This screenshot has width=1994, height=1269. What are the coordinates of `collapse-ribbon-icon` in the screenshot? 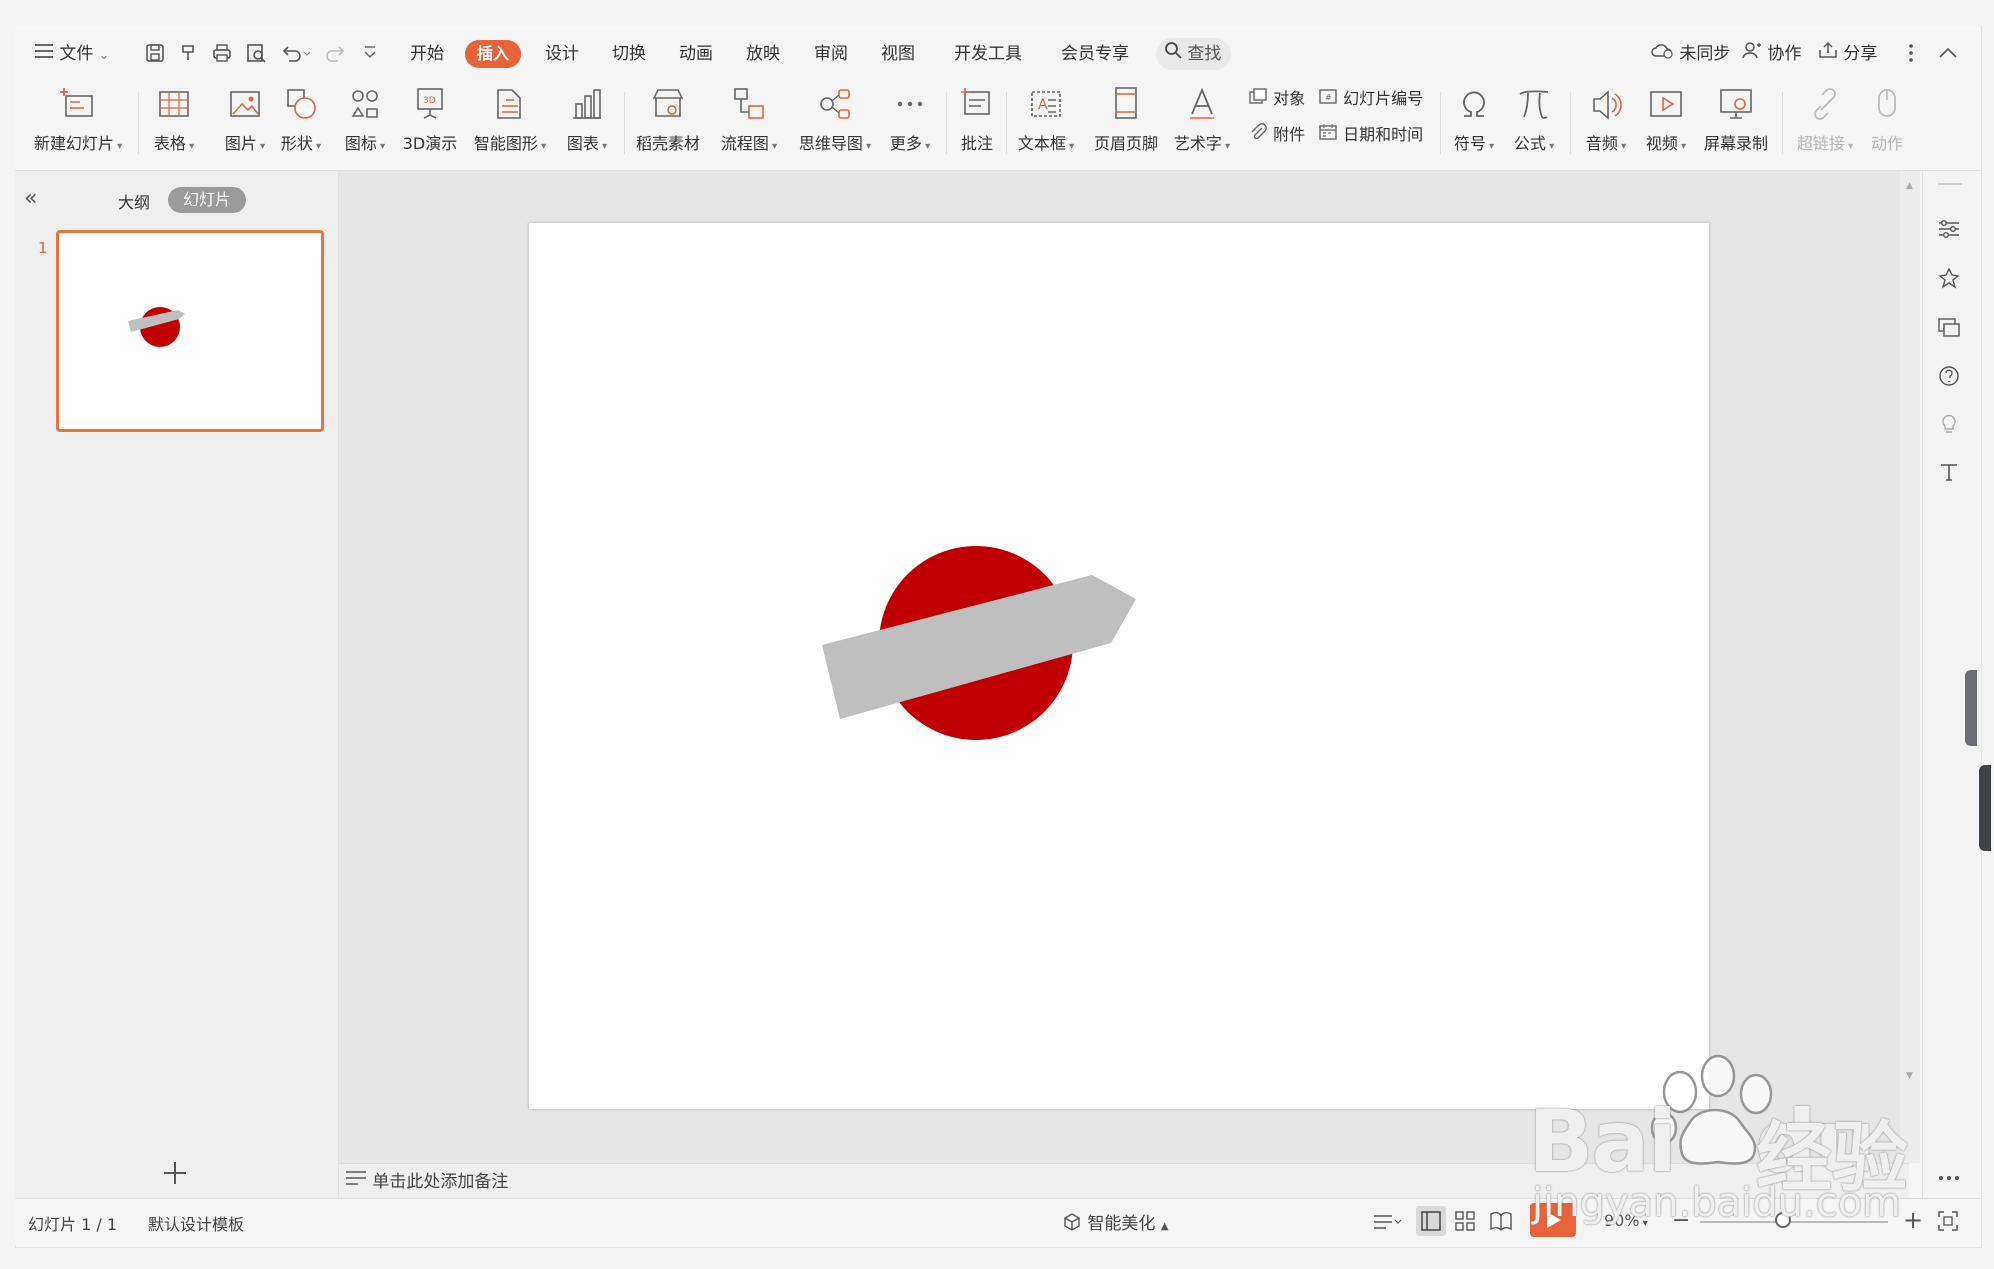 It's located at (1948, 53).